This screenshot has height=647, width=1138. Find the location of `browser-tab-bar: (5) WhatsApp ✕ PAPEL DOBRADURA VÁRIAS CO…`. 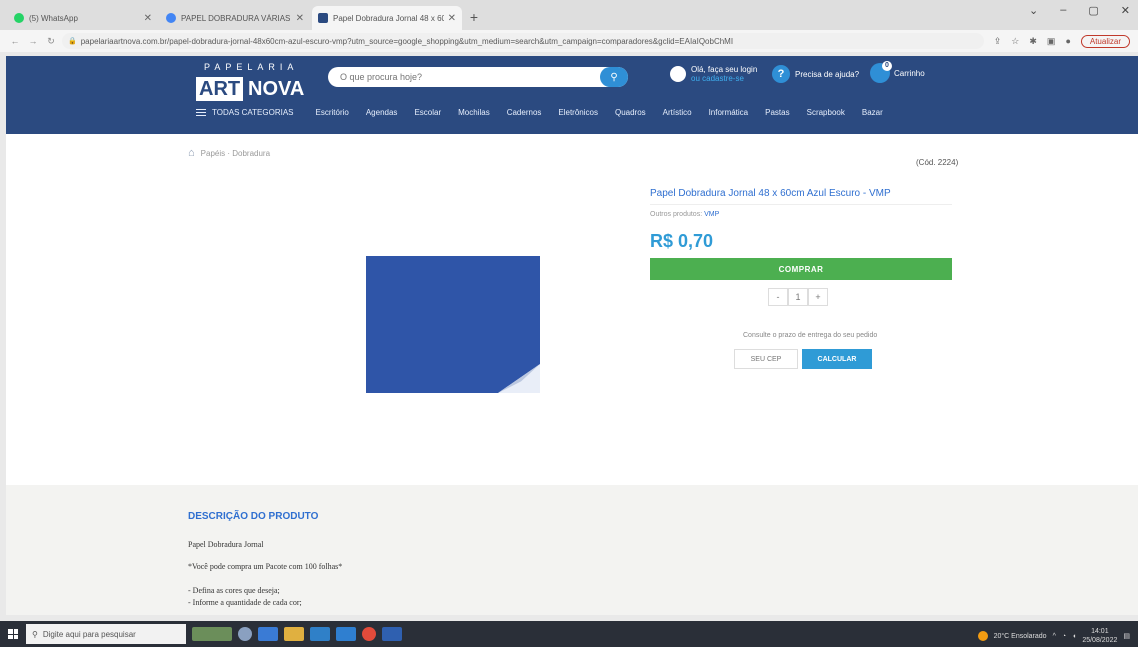

browser-tab-bar: (5) WhatsApp ✕ PAPEL DOBRADURA VÁRIAS CO… is located at coordinates (569, 15).